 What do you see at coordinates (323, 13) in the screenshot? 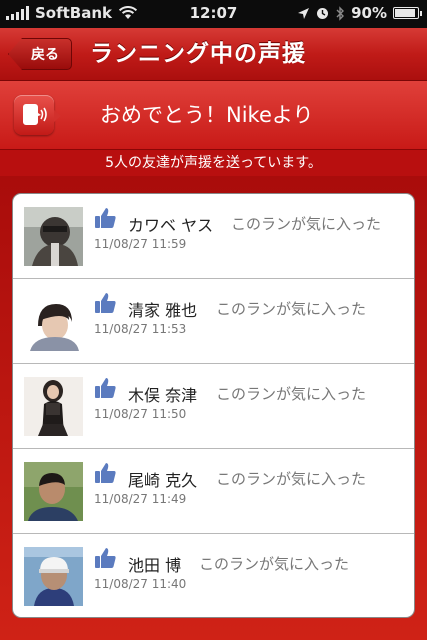
I see `alarm-clock-icon` at bounding box center [323, 13].